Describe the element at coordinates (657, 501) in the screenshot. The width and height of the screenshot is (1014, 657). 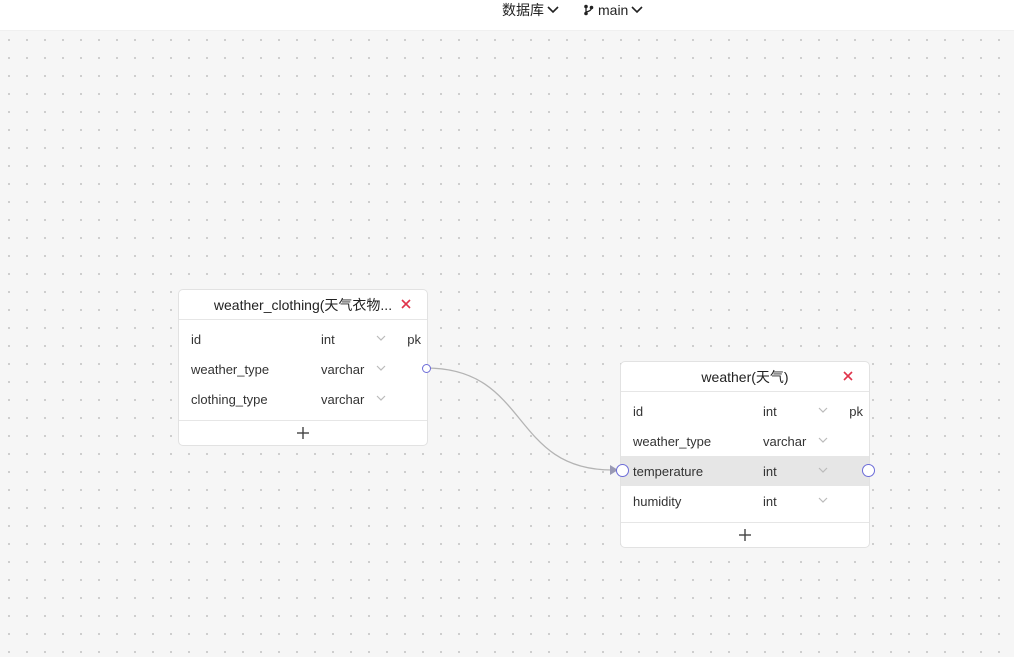
I see `field-name: humidity` at that location.